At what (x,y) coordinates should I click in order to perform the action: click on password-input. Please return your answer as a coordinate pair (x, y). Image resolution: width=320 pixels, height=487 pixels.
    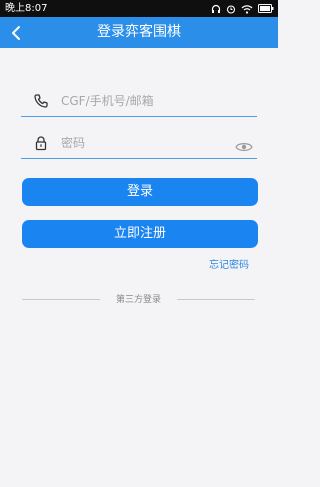
    Looking at the image, I should click on (141, 143).